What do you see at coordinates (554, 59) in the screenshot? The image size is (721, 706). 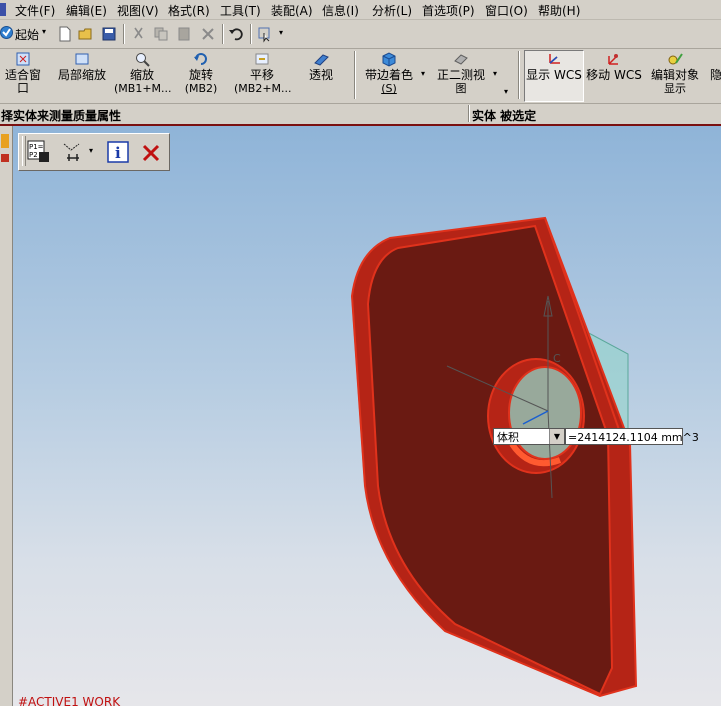 I see `wcs-axes-icon` at bounding box center [554, 59].